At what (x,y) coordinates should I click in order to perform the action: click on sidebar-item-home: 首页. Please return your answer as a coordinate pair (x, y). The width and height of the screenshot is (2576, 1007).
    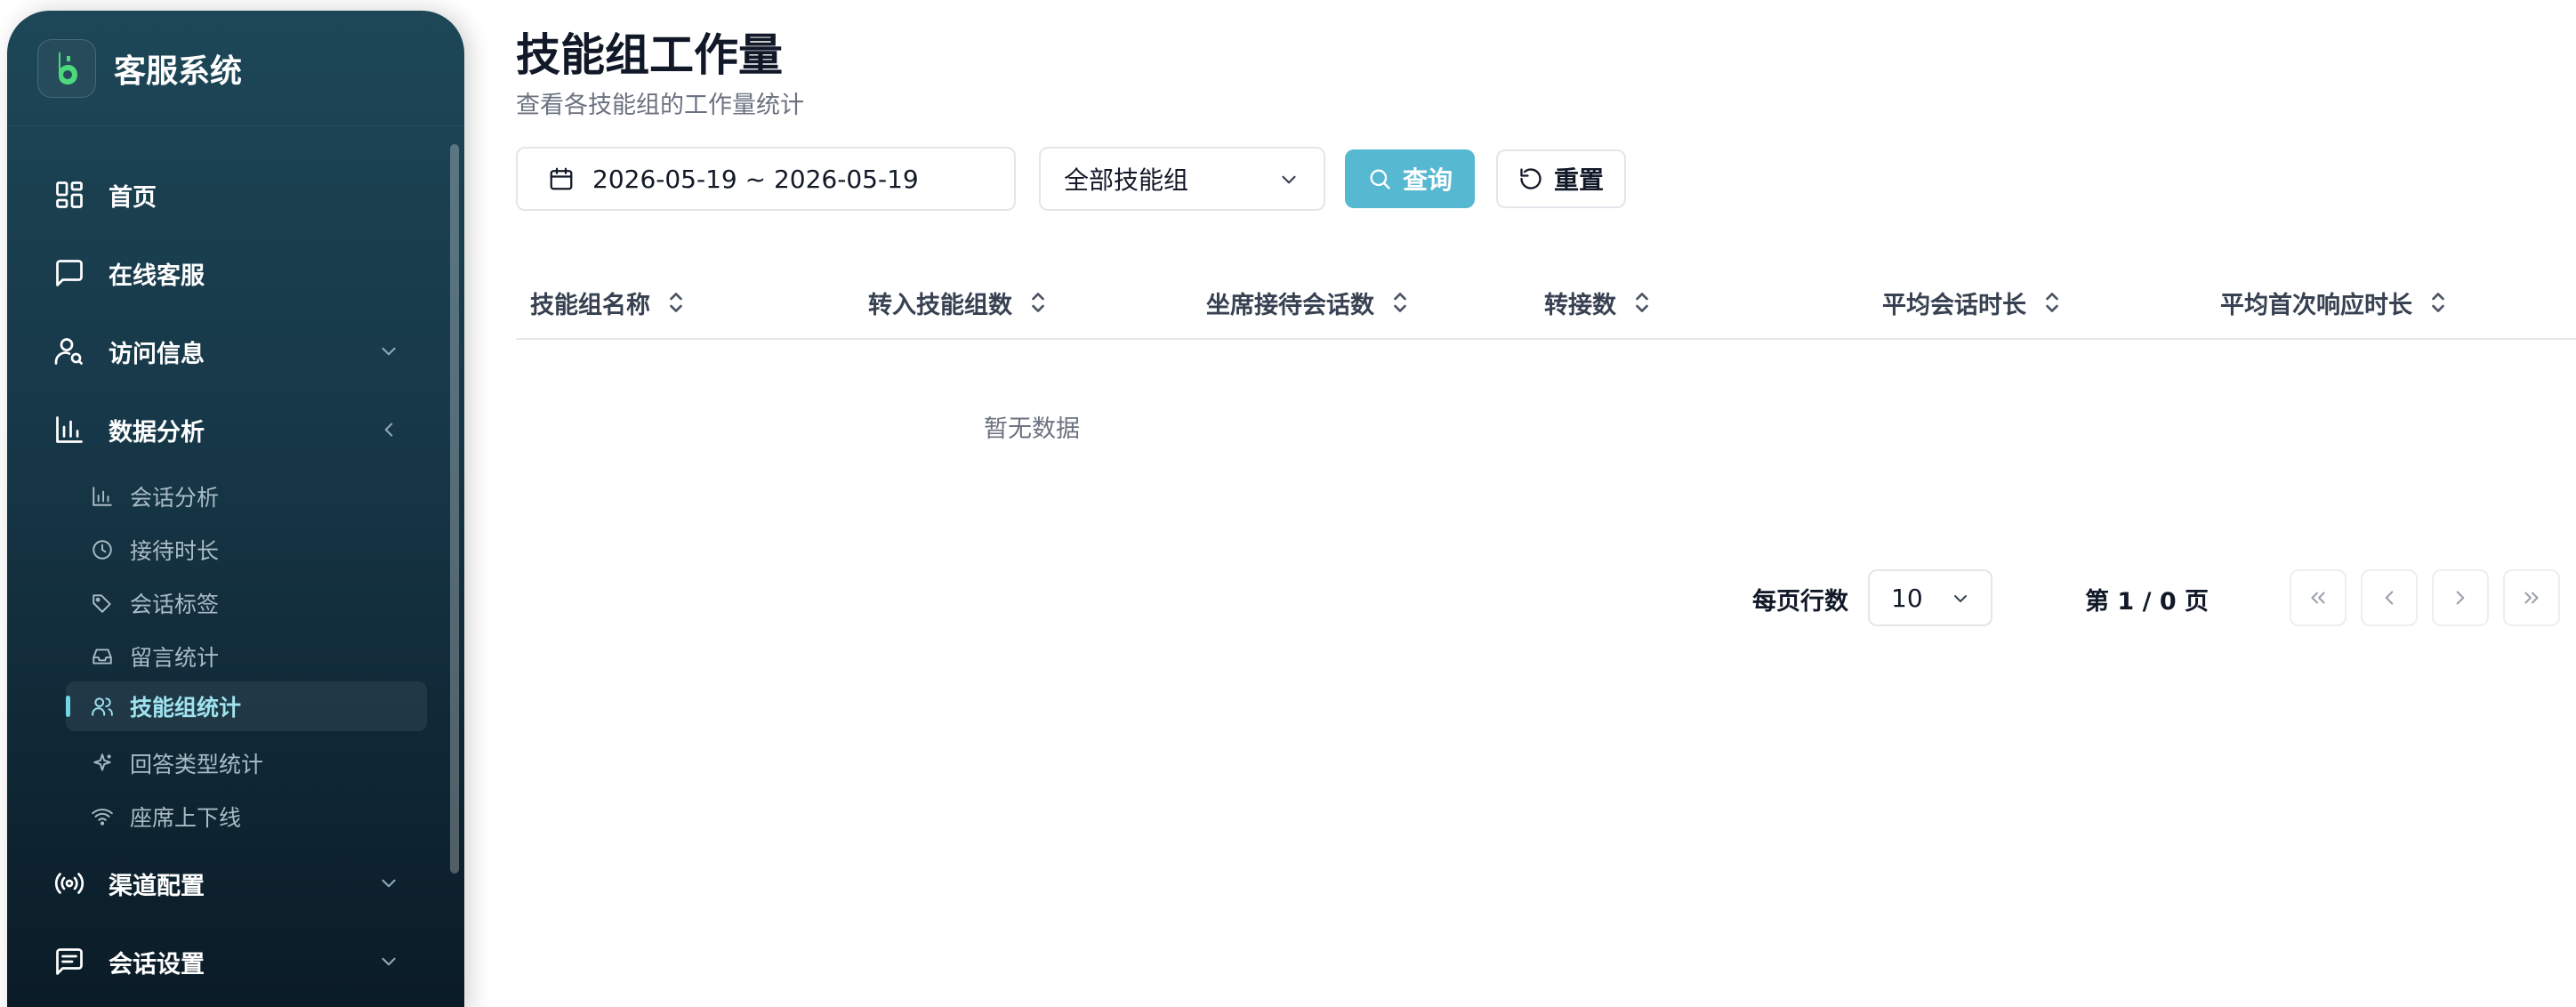
    Looking at the image, I should click on (235, 195).